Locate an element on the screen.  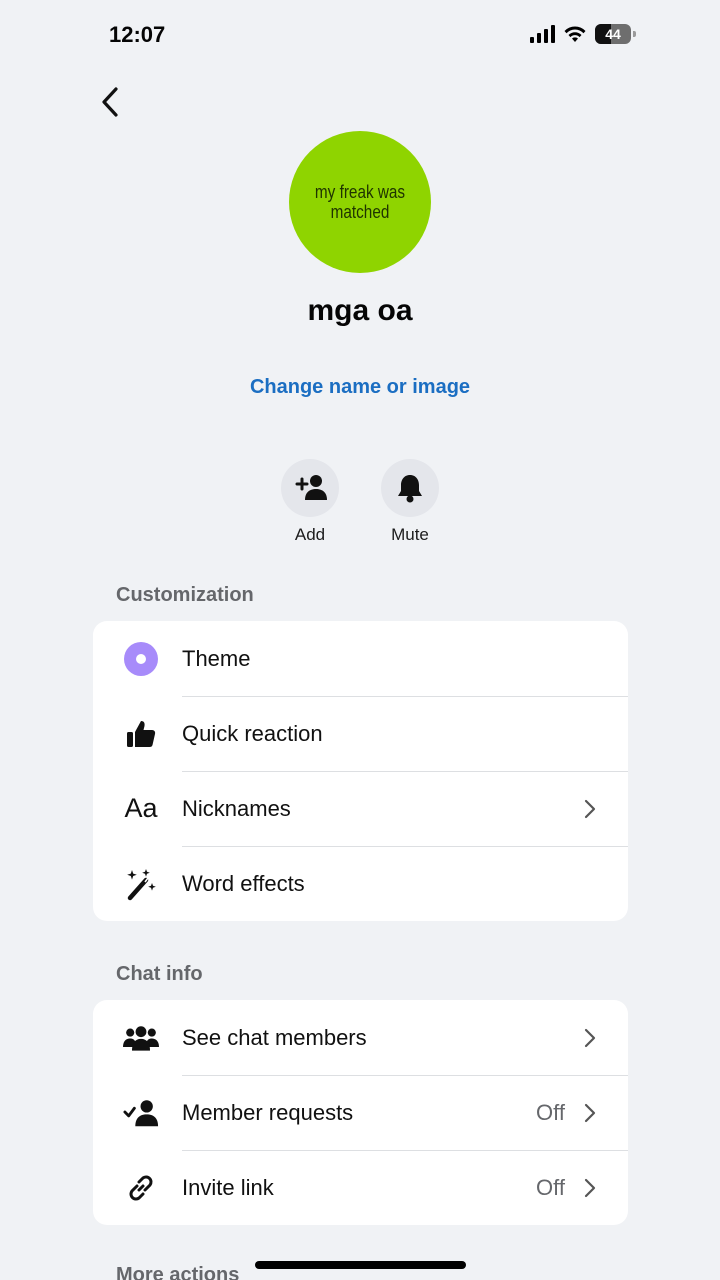
member-requests-label: Member requests is located at coordinates (268, 1112).